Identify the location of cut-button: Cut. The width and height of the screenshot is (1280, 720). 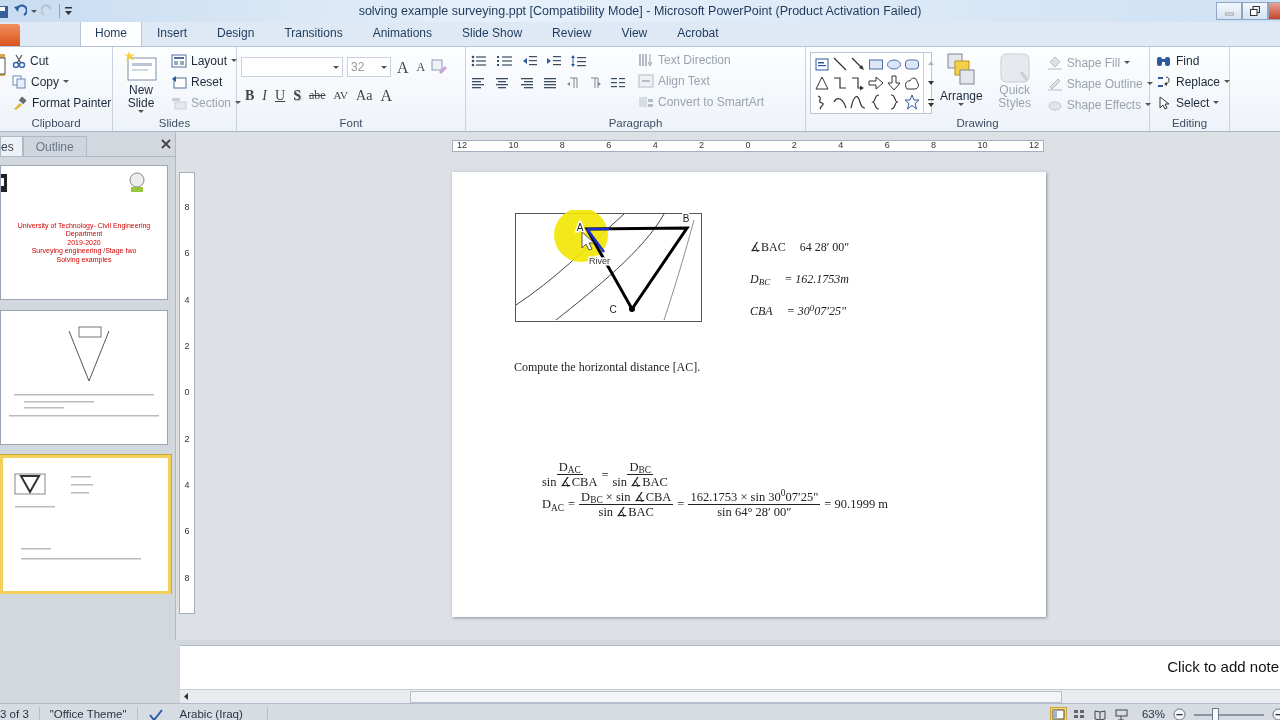
(62, 60).